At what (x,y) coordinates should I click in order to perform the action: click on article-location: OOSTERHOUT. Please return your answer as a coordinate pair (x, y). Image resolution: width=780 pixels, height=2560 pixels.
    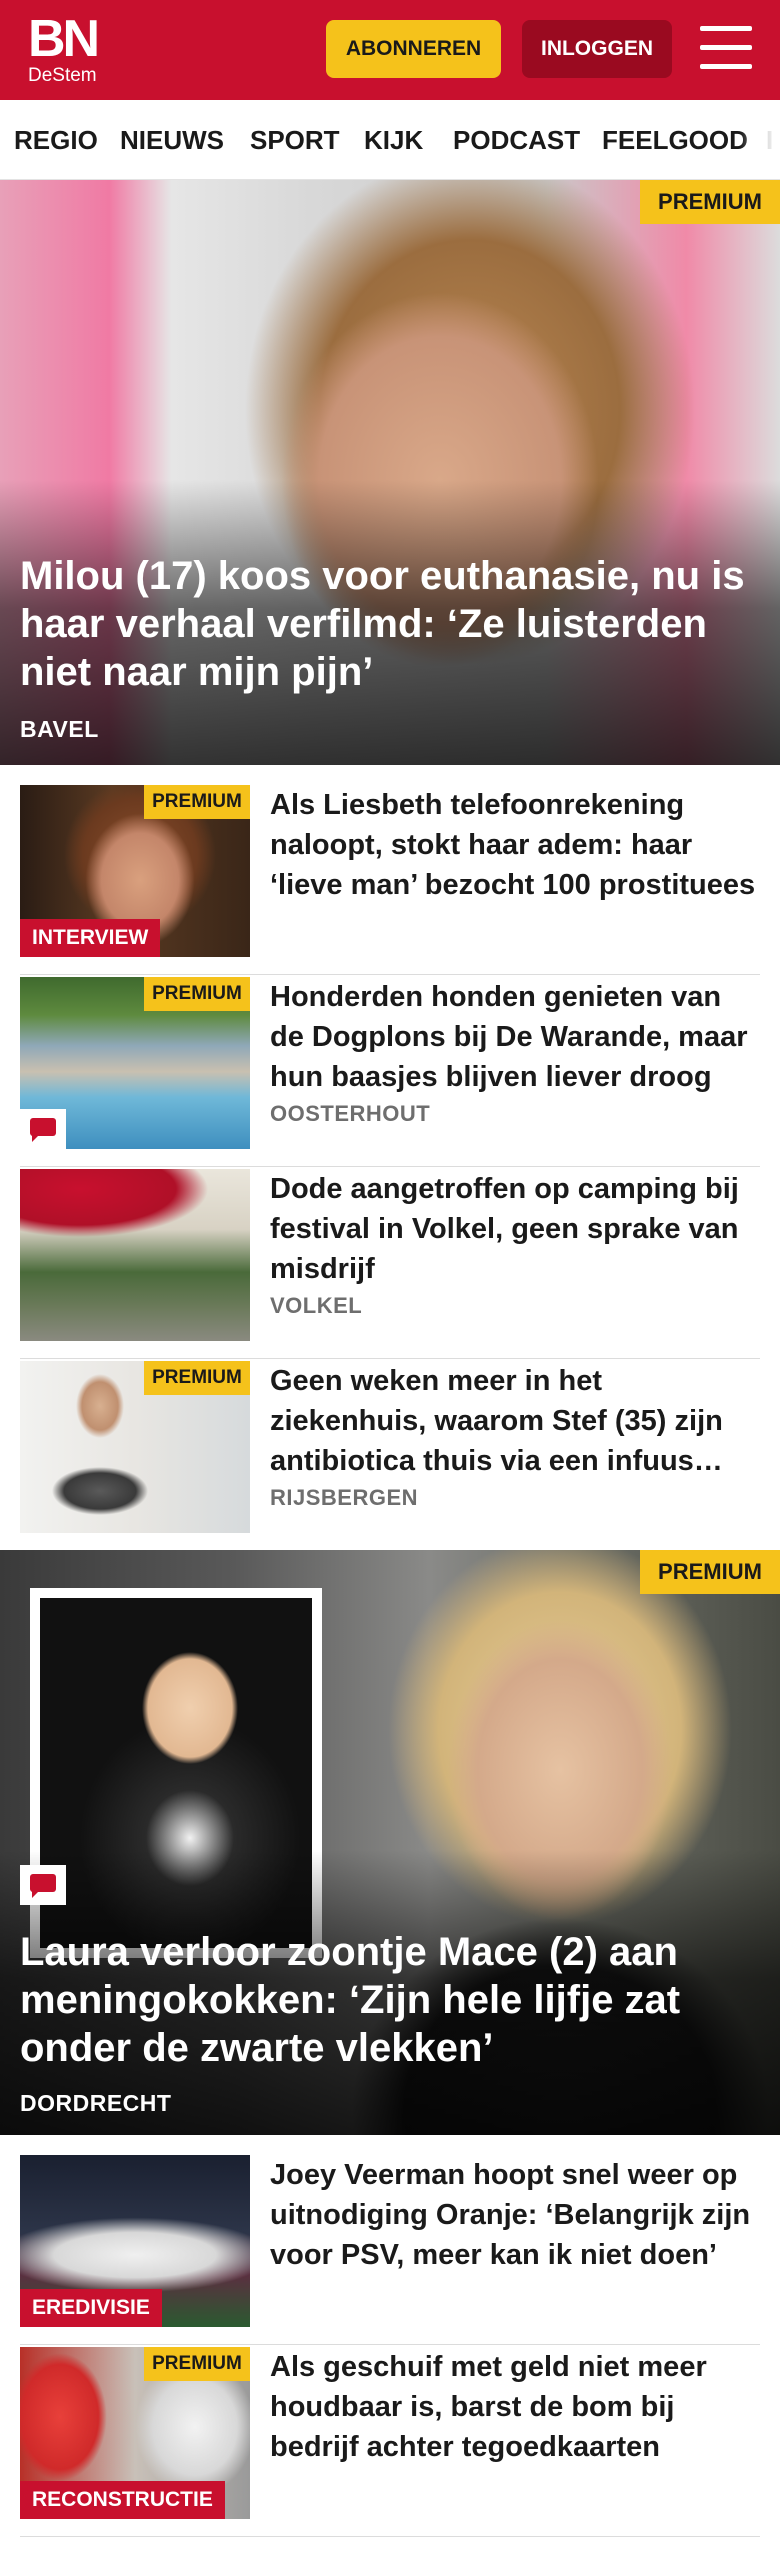
    Looking at the image, I should click on (350, 1113).